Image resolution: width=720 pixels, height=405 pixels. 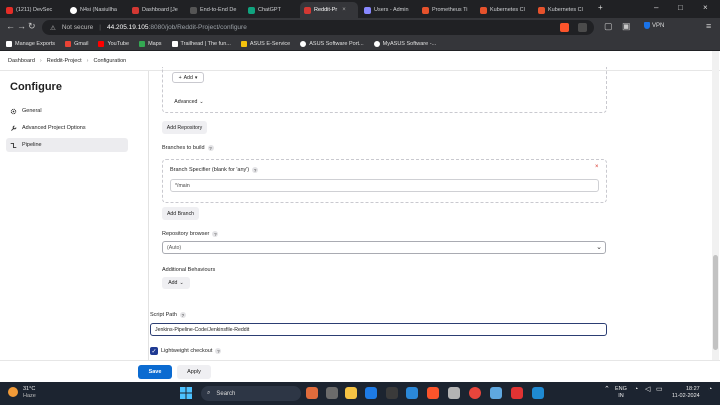 I want to click on reload-icon: ↻, so click(x=32, y=26).